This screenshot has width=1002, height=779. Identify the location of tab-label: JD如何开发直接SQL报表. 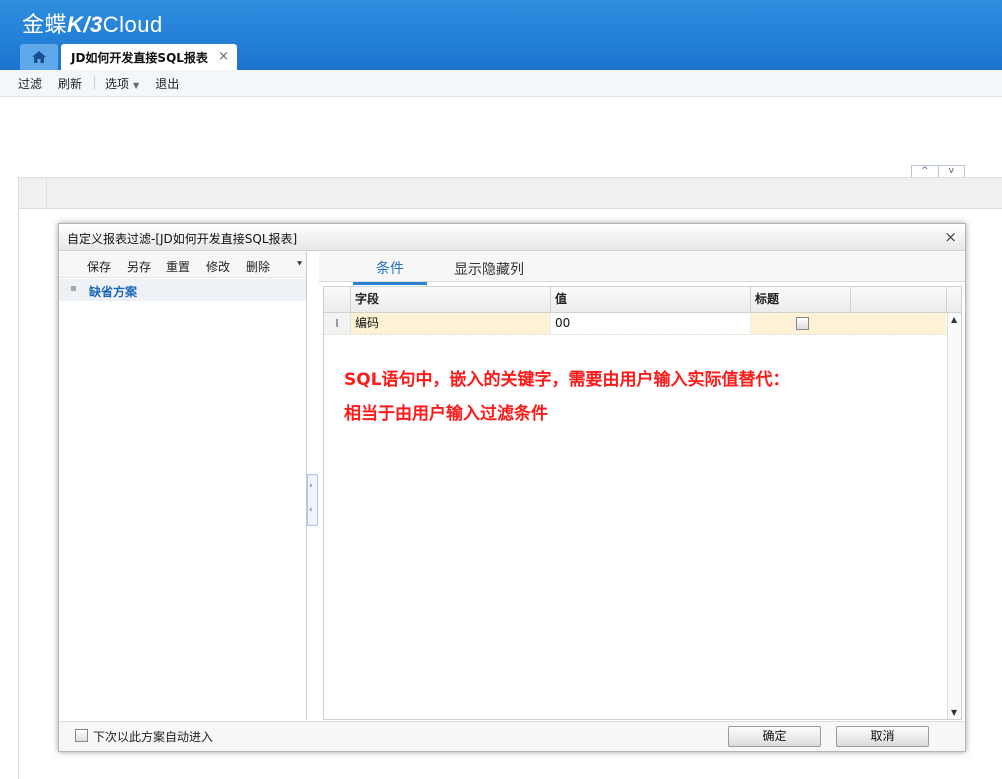
(139, 57).